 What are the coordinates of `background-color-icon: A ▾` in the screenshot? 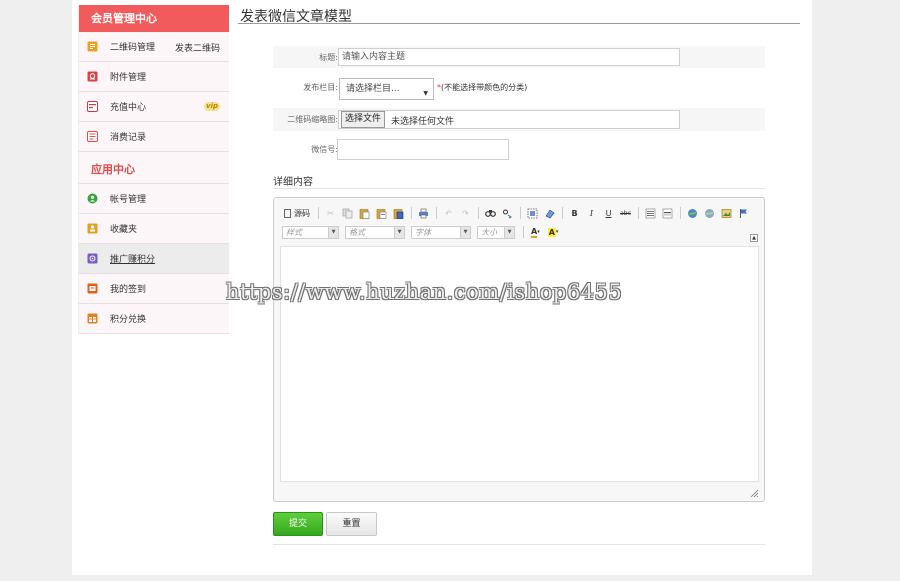 It's located at (553, 232).